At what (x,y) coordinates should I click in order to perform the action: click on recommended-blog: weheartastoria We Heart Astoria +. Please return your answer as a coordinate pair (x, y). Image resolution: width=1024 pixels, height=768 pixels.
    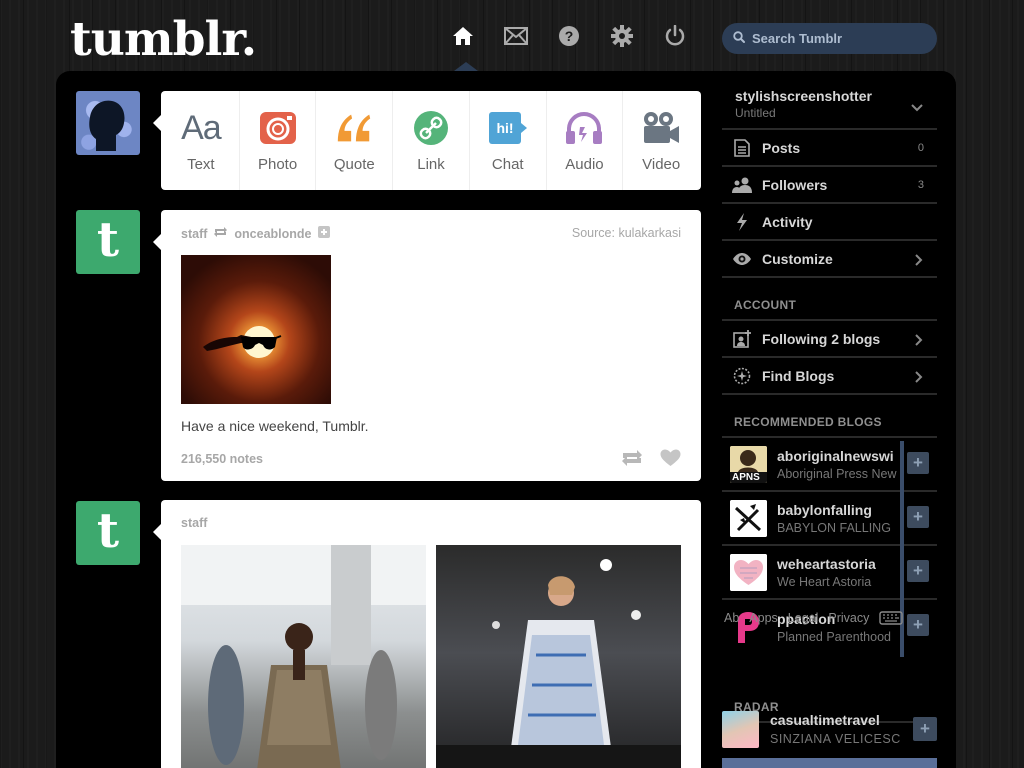
    Looking at the image, I should click on (829, 573).